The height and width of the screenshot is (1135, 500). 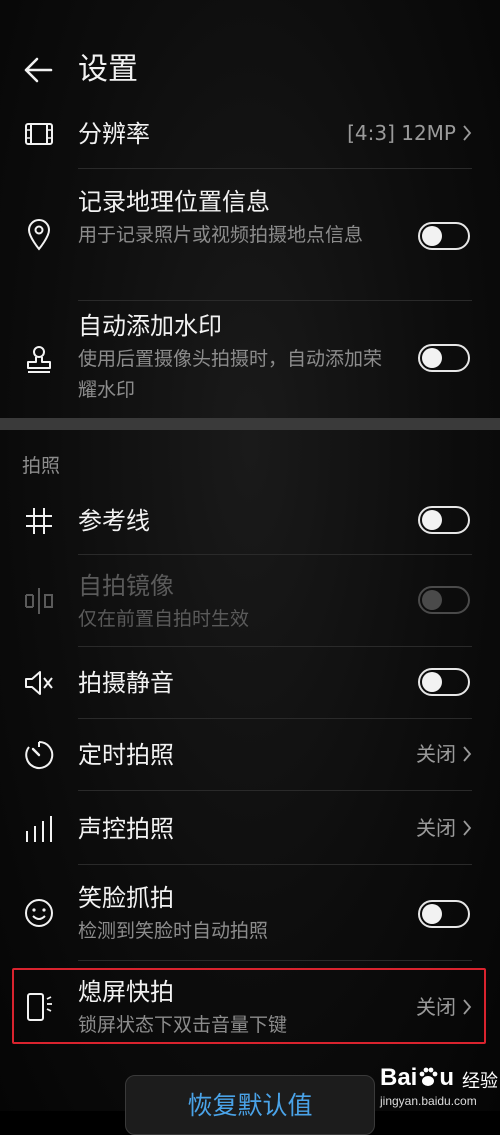 I want to click on voice-level-icon, so click(x=39, y=829).